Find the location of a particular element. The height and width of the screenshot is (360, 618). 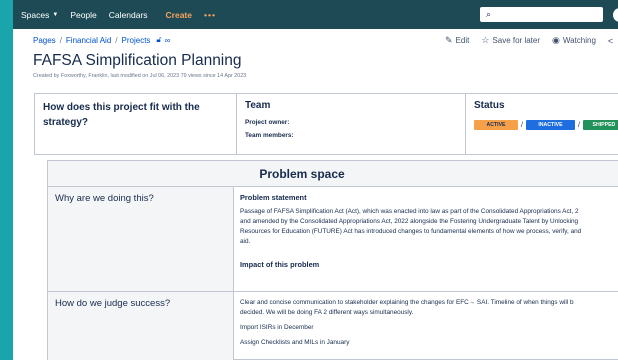

status-badge-shipped: SHIPPED is located at coordinates (600, 125).